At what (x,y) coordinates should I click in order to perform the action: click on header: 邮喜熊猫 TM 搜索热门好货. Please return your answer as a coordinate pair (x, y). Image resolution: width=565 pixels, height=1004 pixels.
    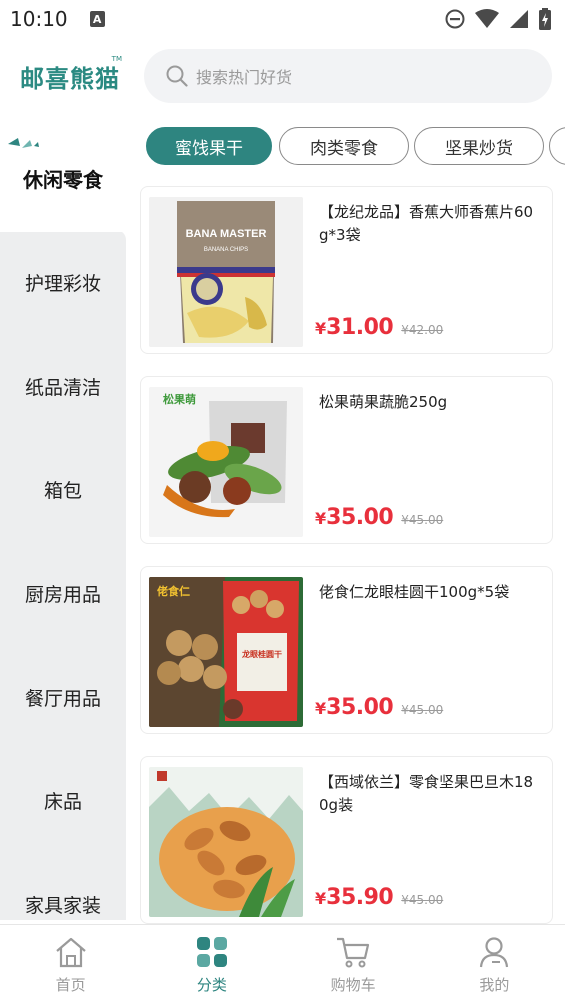
    Looking at the image, I should click on (282, 76).